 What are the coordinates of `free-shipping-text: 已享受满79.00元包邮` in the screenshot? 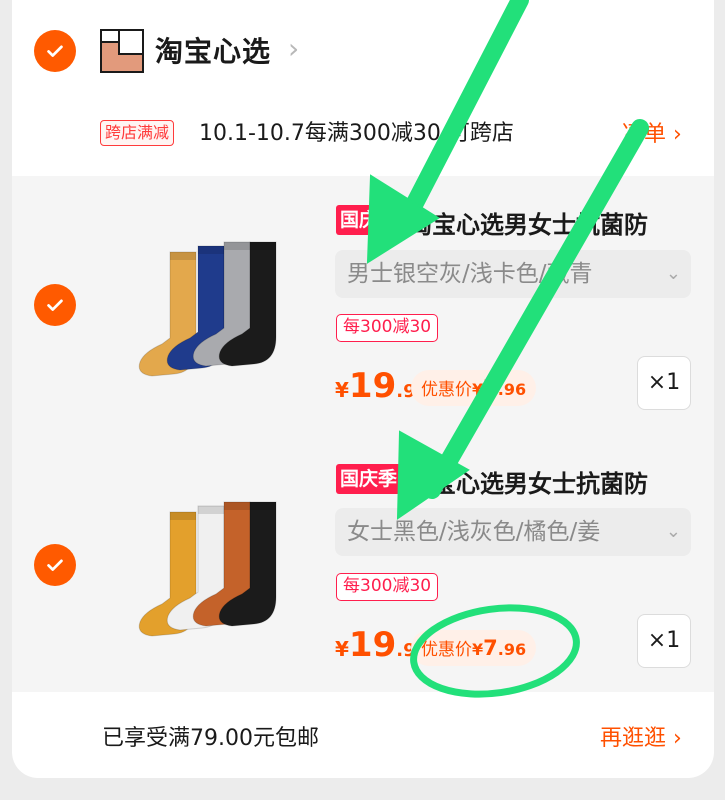 It's located at (210, 738).